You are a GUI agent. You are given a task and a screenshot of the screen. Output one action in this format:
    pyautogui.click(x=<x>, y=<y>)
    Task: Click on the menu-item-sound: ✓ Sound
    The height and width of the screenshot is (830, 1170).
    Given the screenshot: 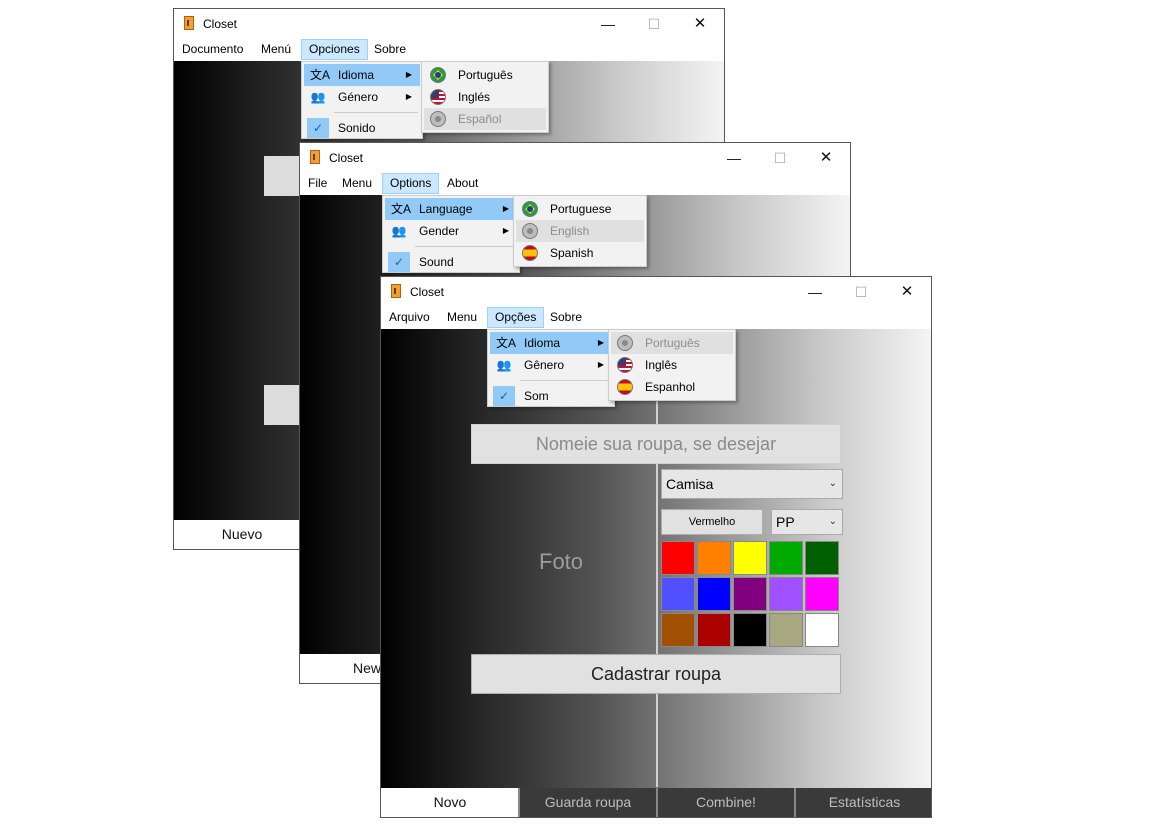 What is the action you would take?
    pyautogui.click(x=451, y=262)
    